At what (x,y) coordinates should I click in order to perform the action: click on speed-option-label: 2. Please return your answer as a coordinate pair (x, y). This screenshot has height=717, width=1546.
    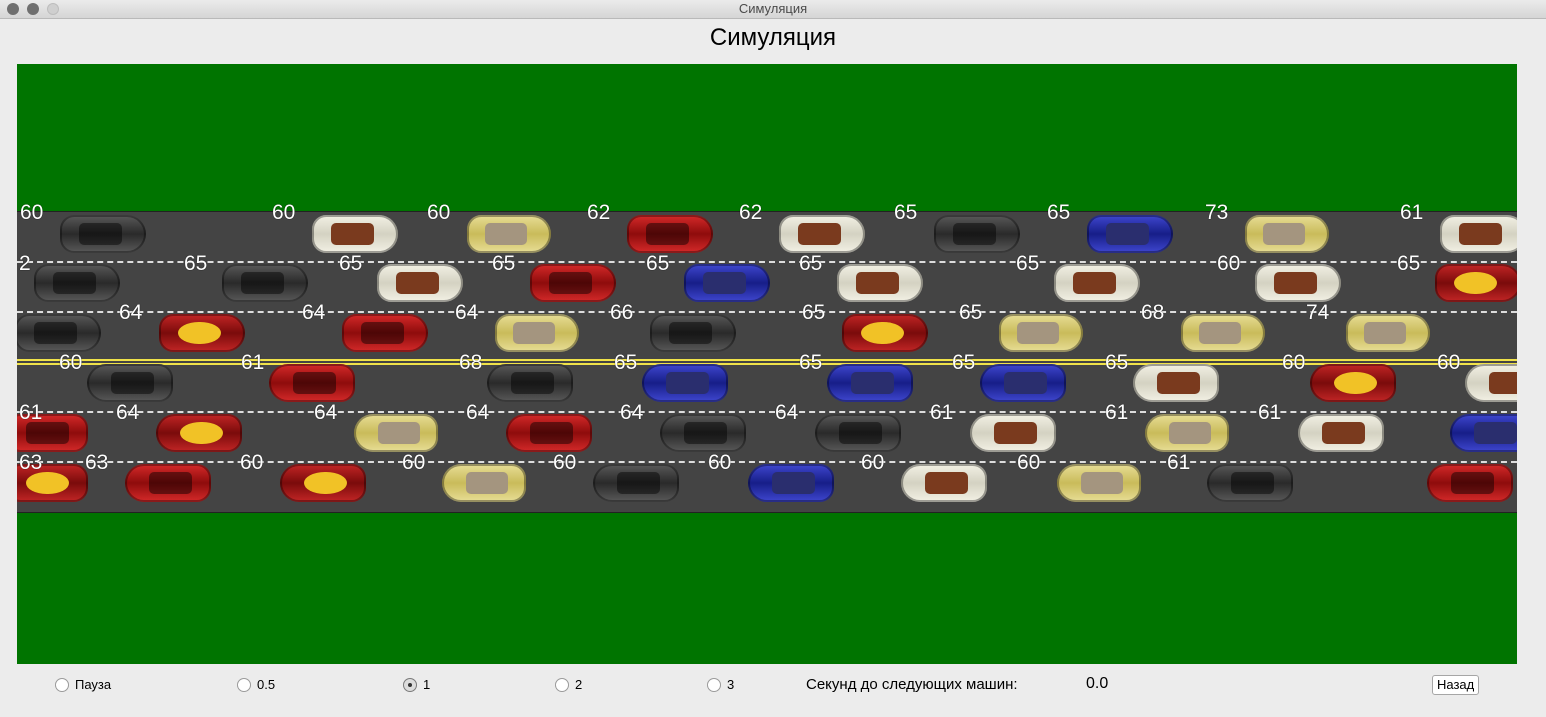
    Looking at the image, I should click on (579, 684).